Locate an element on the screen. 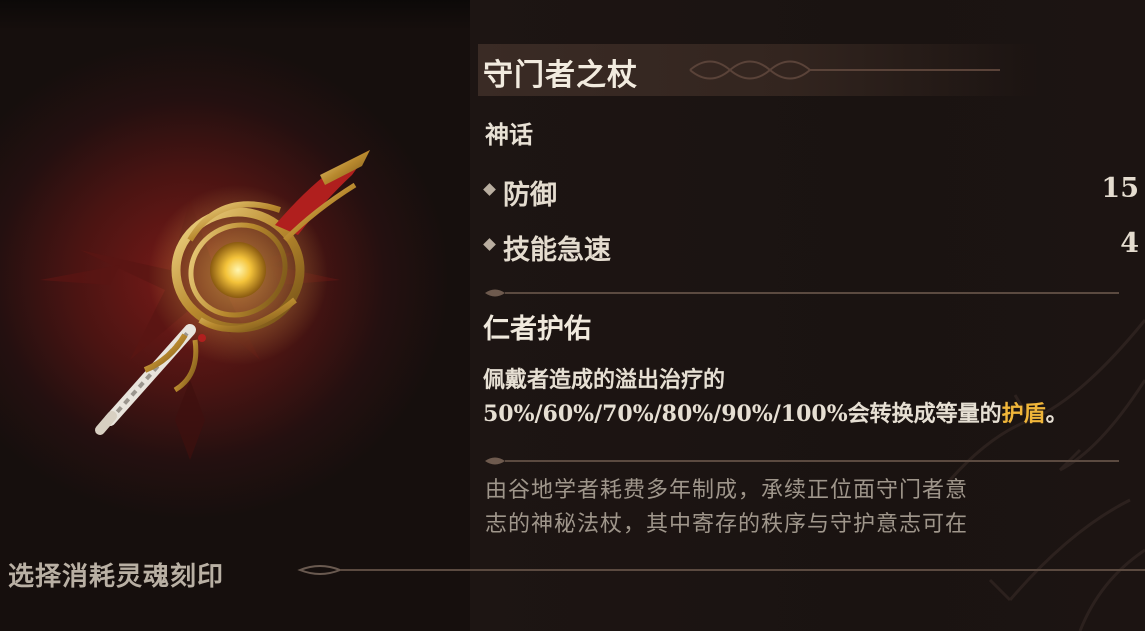  passive-desc-line1: 佩戴者造成的溢出治疗的 is located at coordinates (604, 380).